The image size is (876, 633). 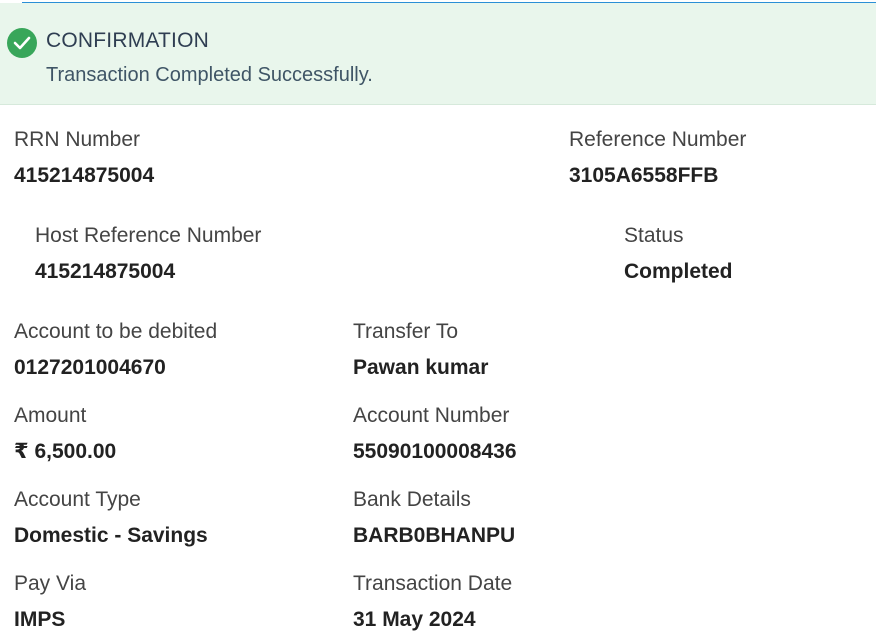 I want to click on account-number-field: Account Number 55090100008436, so click(x=435, y=434).